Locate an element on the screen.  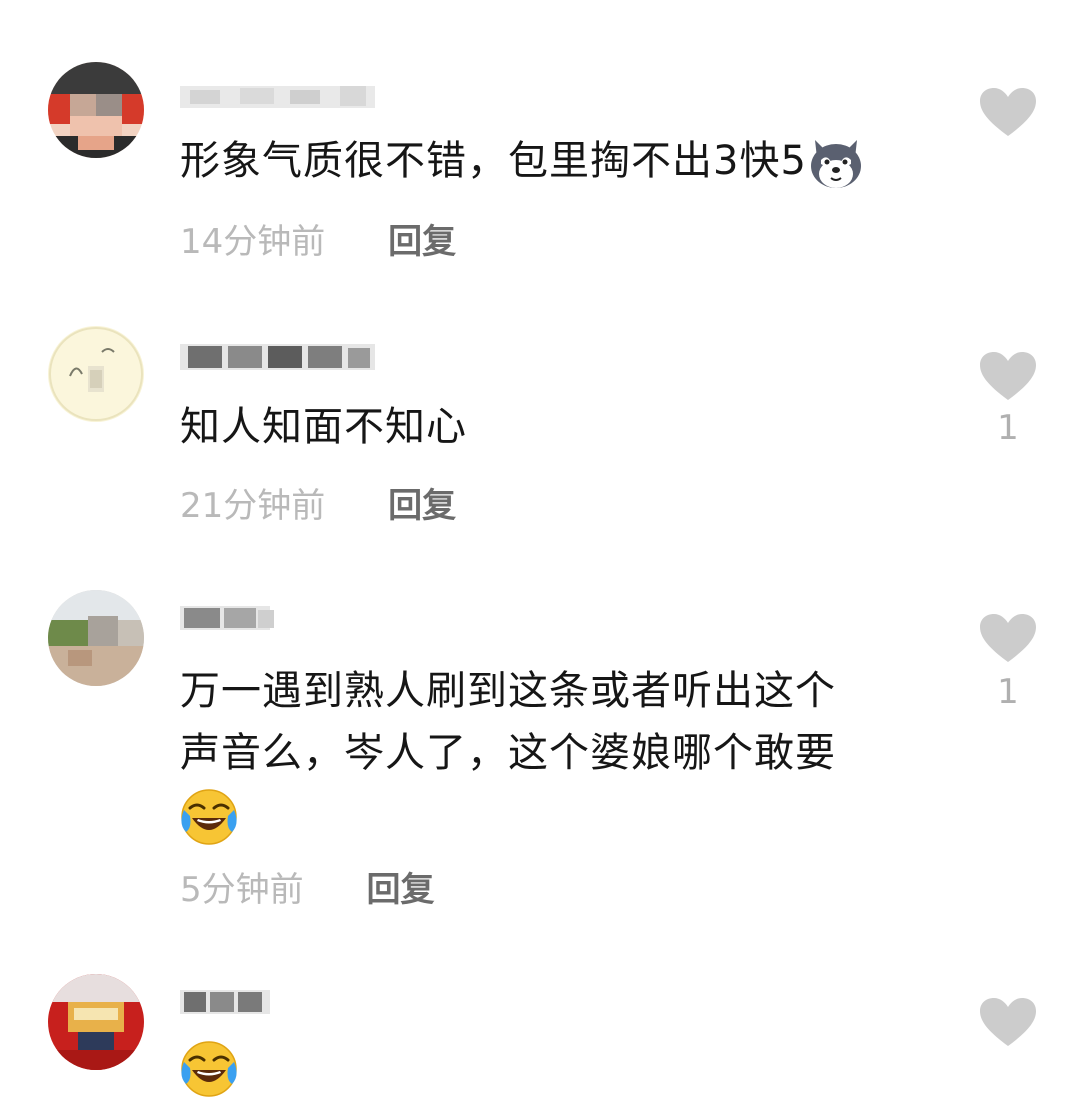
comment-time: 5分钟前 is located at coordinates (242, 890).